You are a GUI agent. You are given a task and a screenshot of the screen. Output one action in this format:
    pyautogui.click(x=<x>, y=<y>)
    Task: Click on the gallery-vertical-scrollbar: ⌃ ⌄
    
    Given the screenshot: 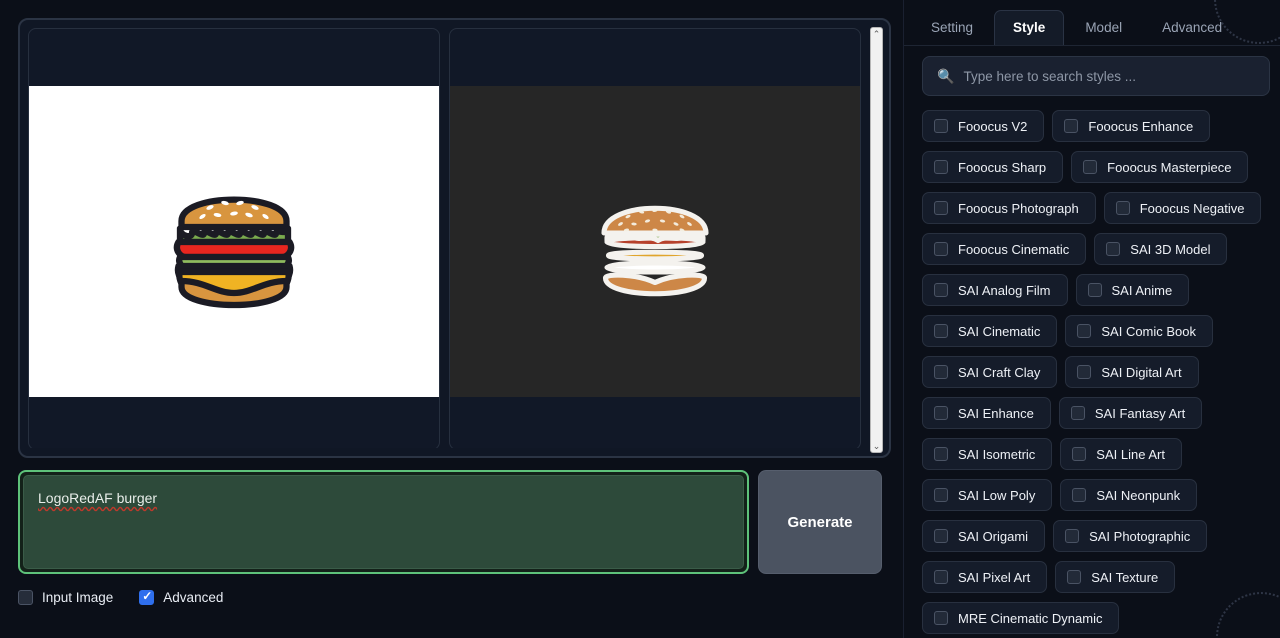 What is the action you would take?
    pyautogui.click(x=876, y=240)
    